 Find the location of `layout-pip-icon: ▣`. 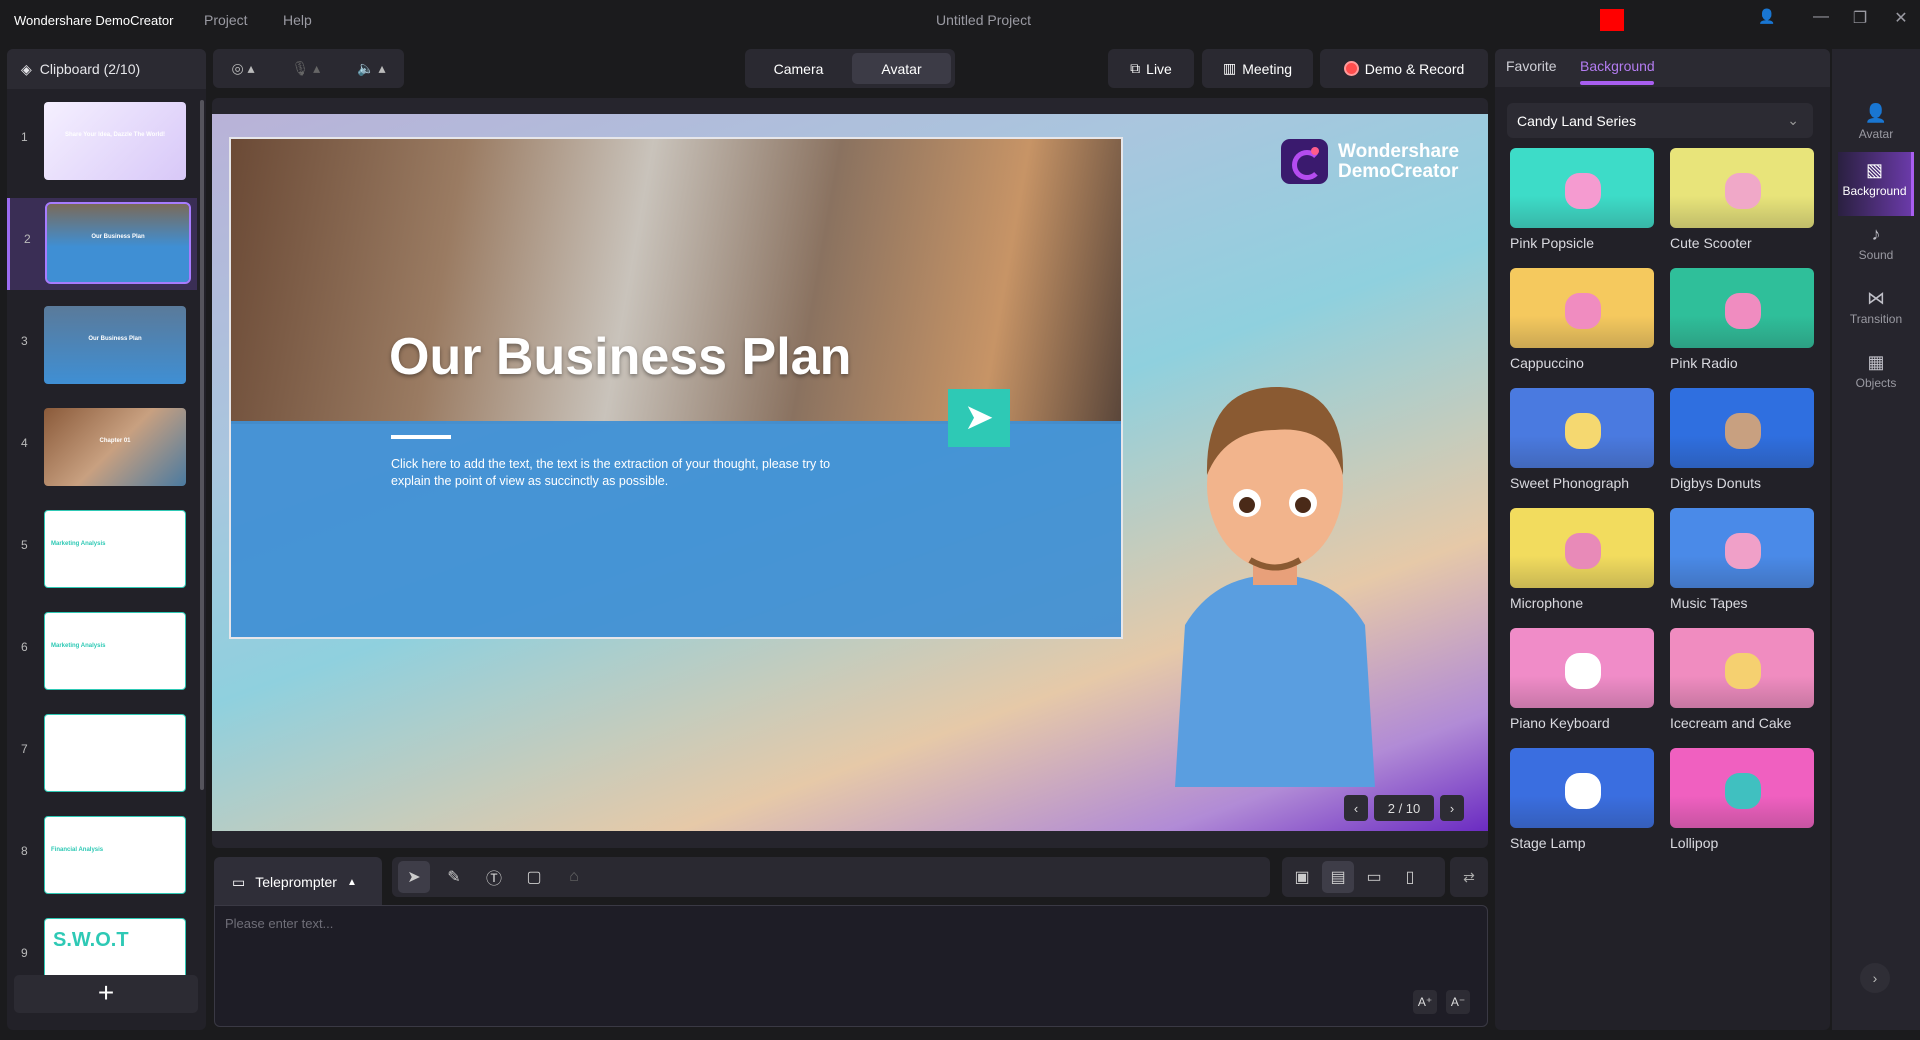

layout-pip-icon: ▣ is located at coordinates (1302, 877).